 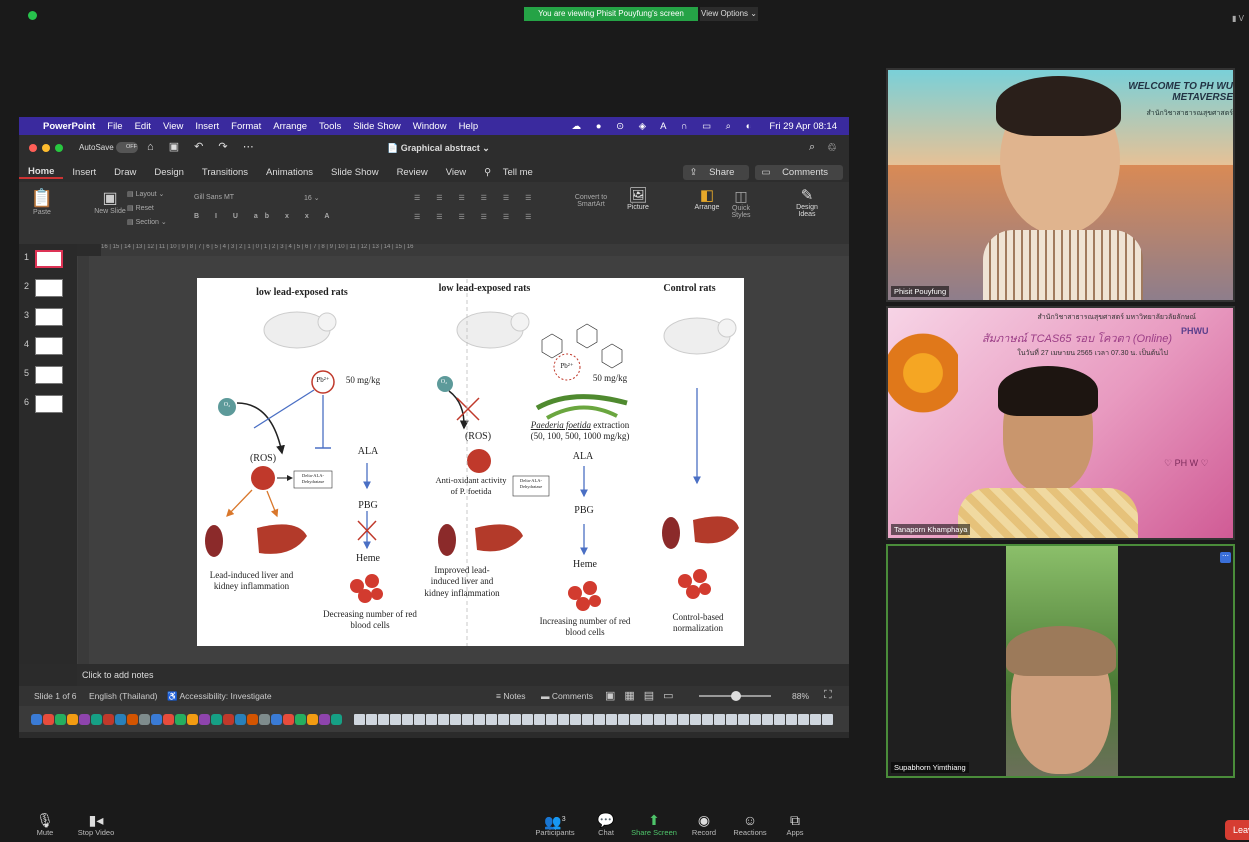 What do you see at coordinates (330, 126) in the screenshot?
I see `menu-tools: Tools` at bounding box center [330, 126].